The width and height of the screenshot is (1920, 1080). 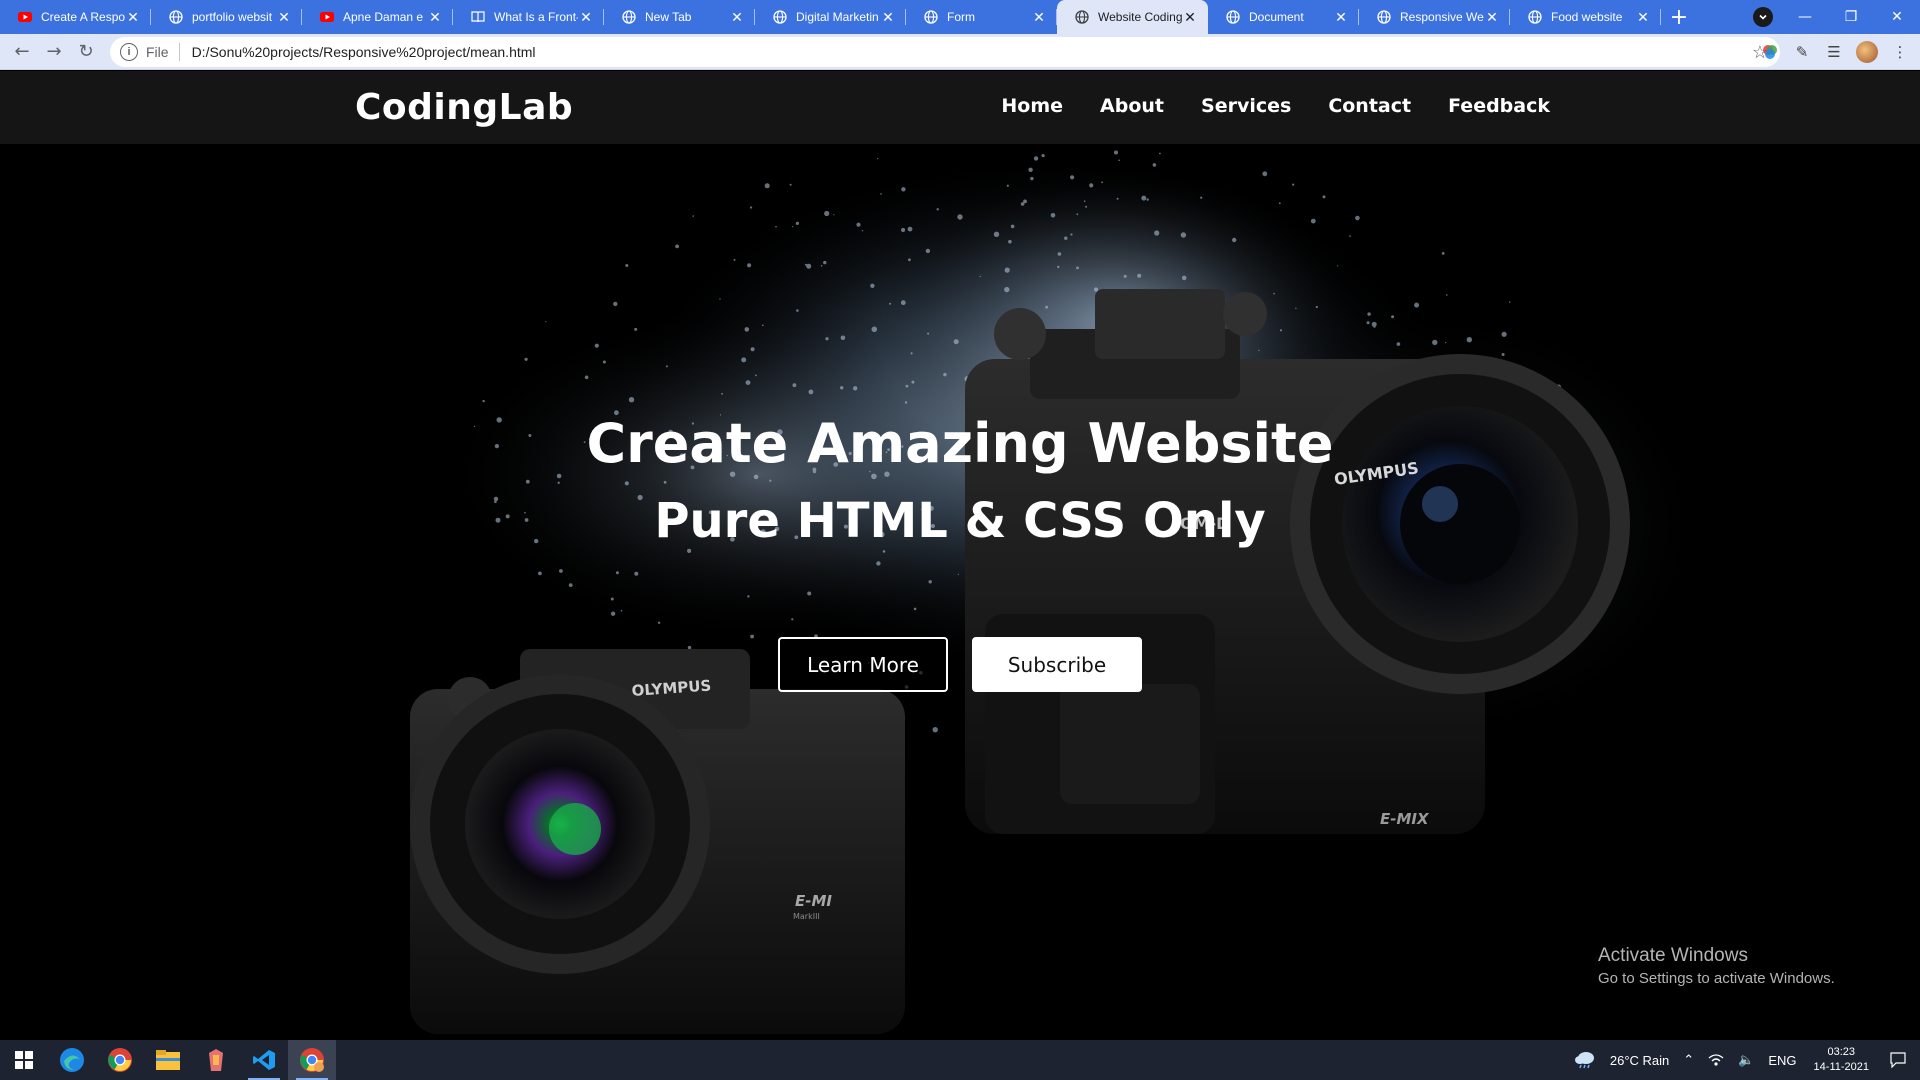 I want to click on file-explorer-icon, so click(x=168, y=1060).